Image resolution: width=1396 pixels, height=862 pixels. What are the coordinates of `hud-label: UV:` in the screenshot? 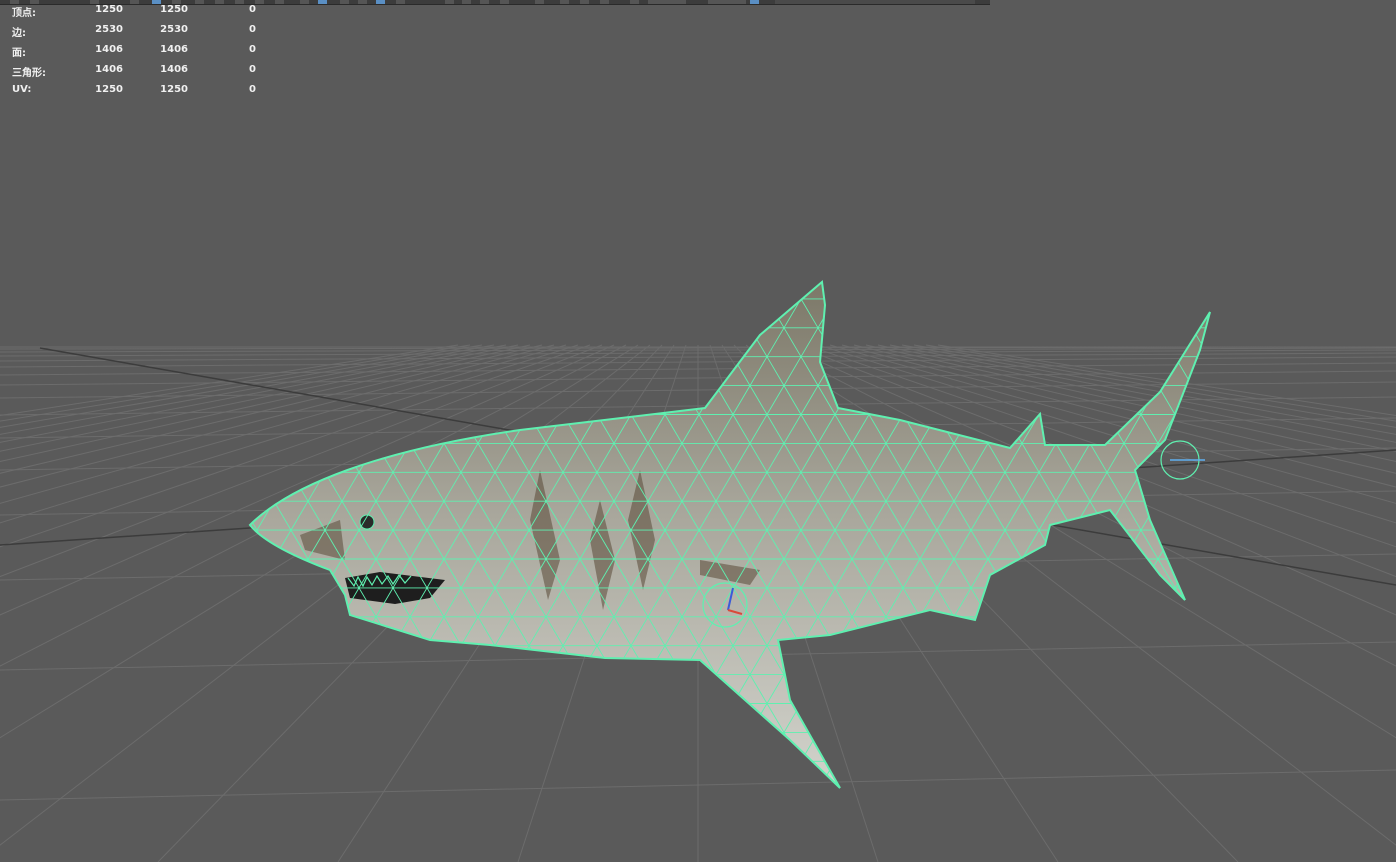 It's located at (22, 89).